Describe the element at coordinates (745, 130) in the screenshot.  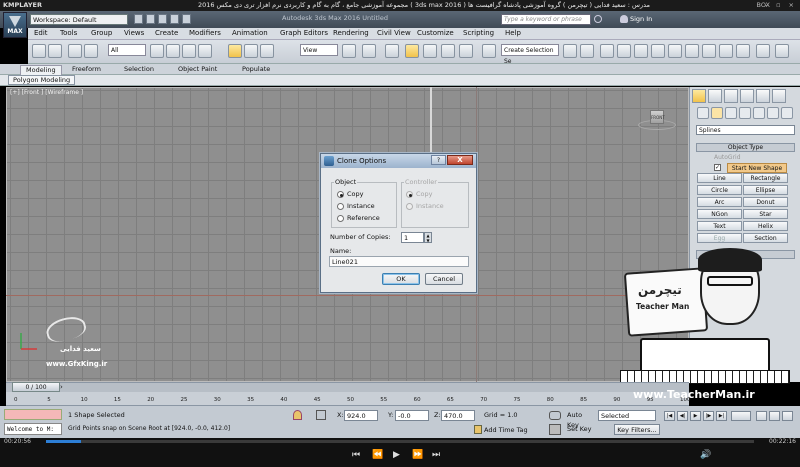
I see `object-category-dropdown: Splines` at that location.